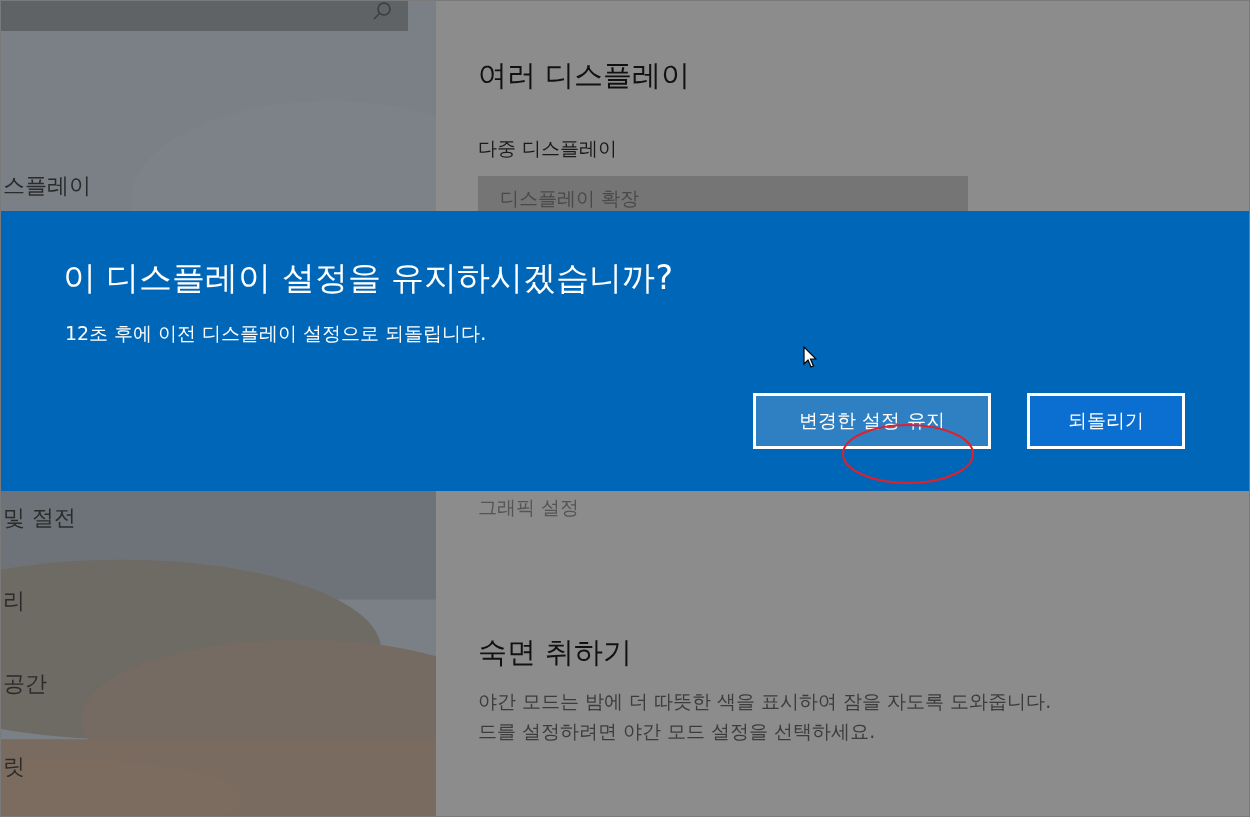 The width and height of the screenshot is (1250, 817). What do you see at coordinates (1106, 421) in the screenshot?
I see `dialog-button: 되돌리기` at bounding box center [1106, 421].